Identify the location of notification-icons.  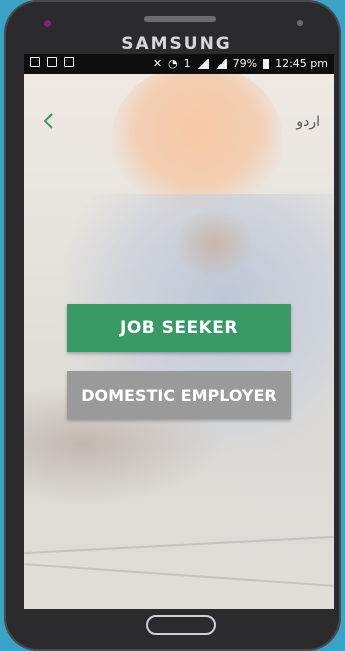
(52, 62).